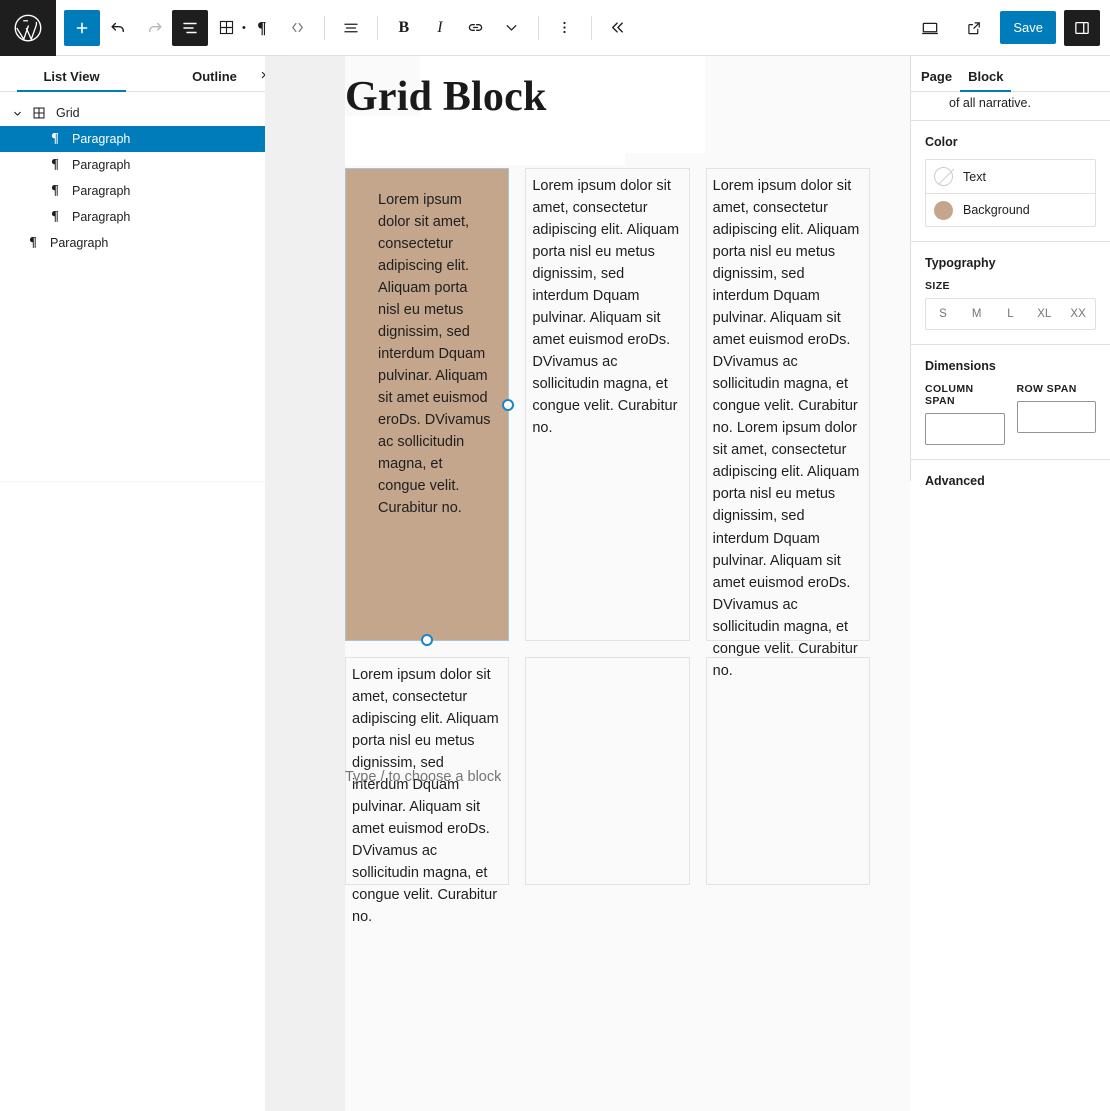 The height and width of the screenshot is (1111, 1110). I want to click on top-toolbar: • ¶ B I Save, so click(555, 28).